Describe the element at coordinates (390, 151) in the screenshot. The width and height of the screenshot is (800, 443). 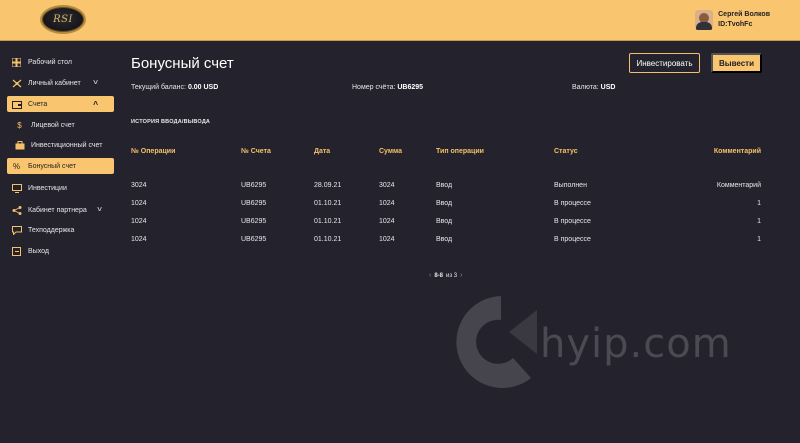
I see `column-header-amount: Сумма` at that location.